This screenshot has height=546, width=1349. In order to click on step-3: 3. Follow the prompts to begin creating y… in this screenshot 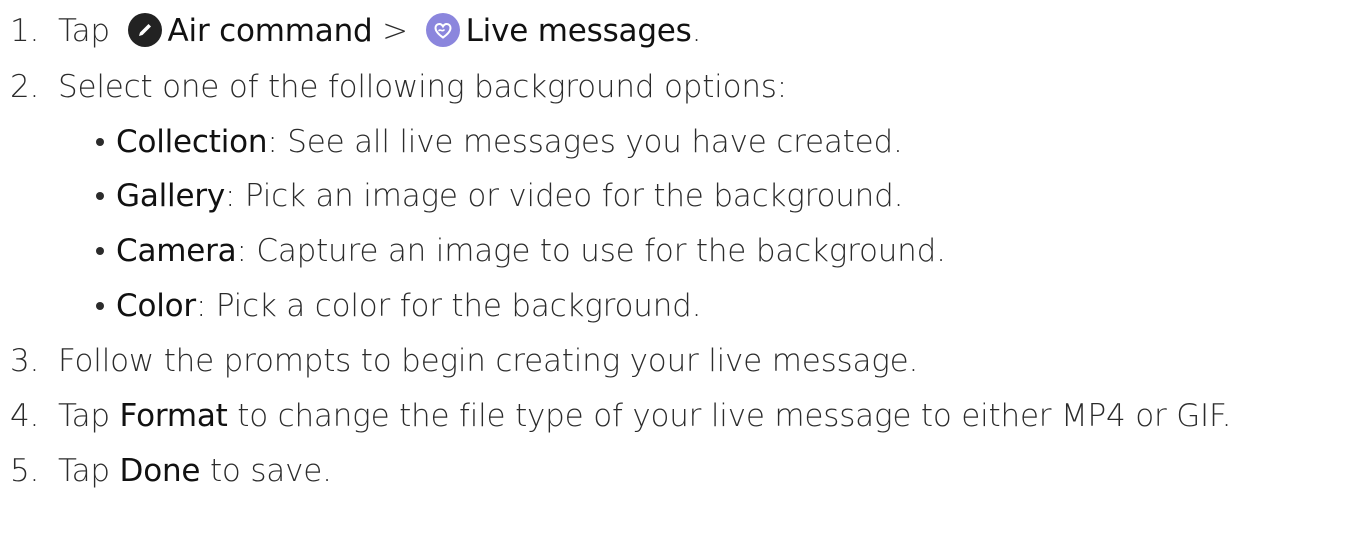, I will do `click(459, 361)`.